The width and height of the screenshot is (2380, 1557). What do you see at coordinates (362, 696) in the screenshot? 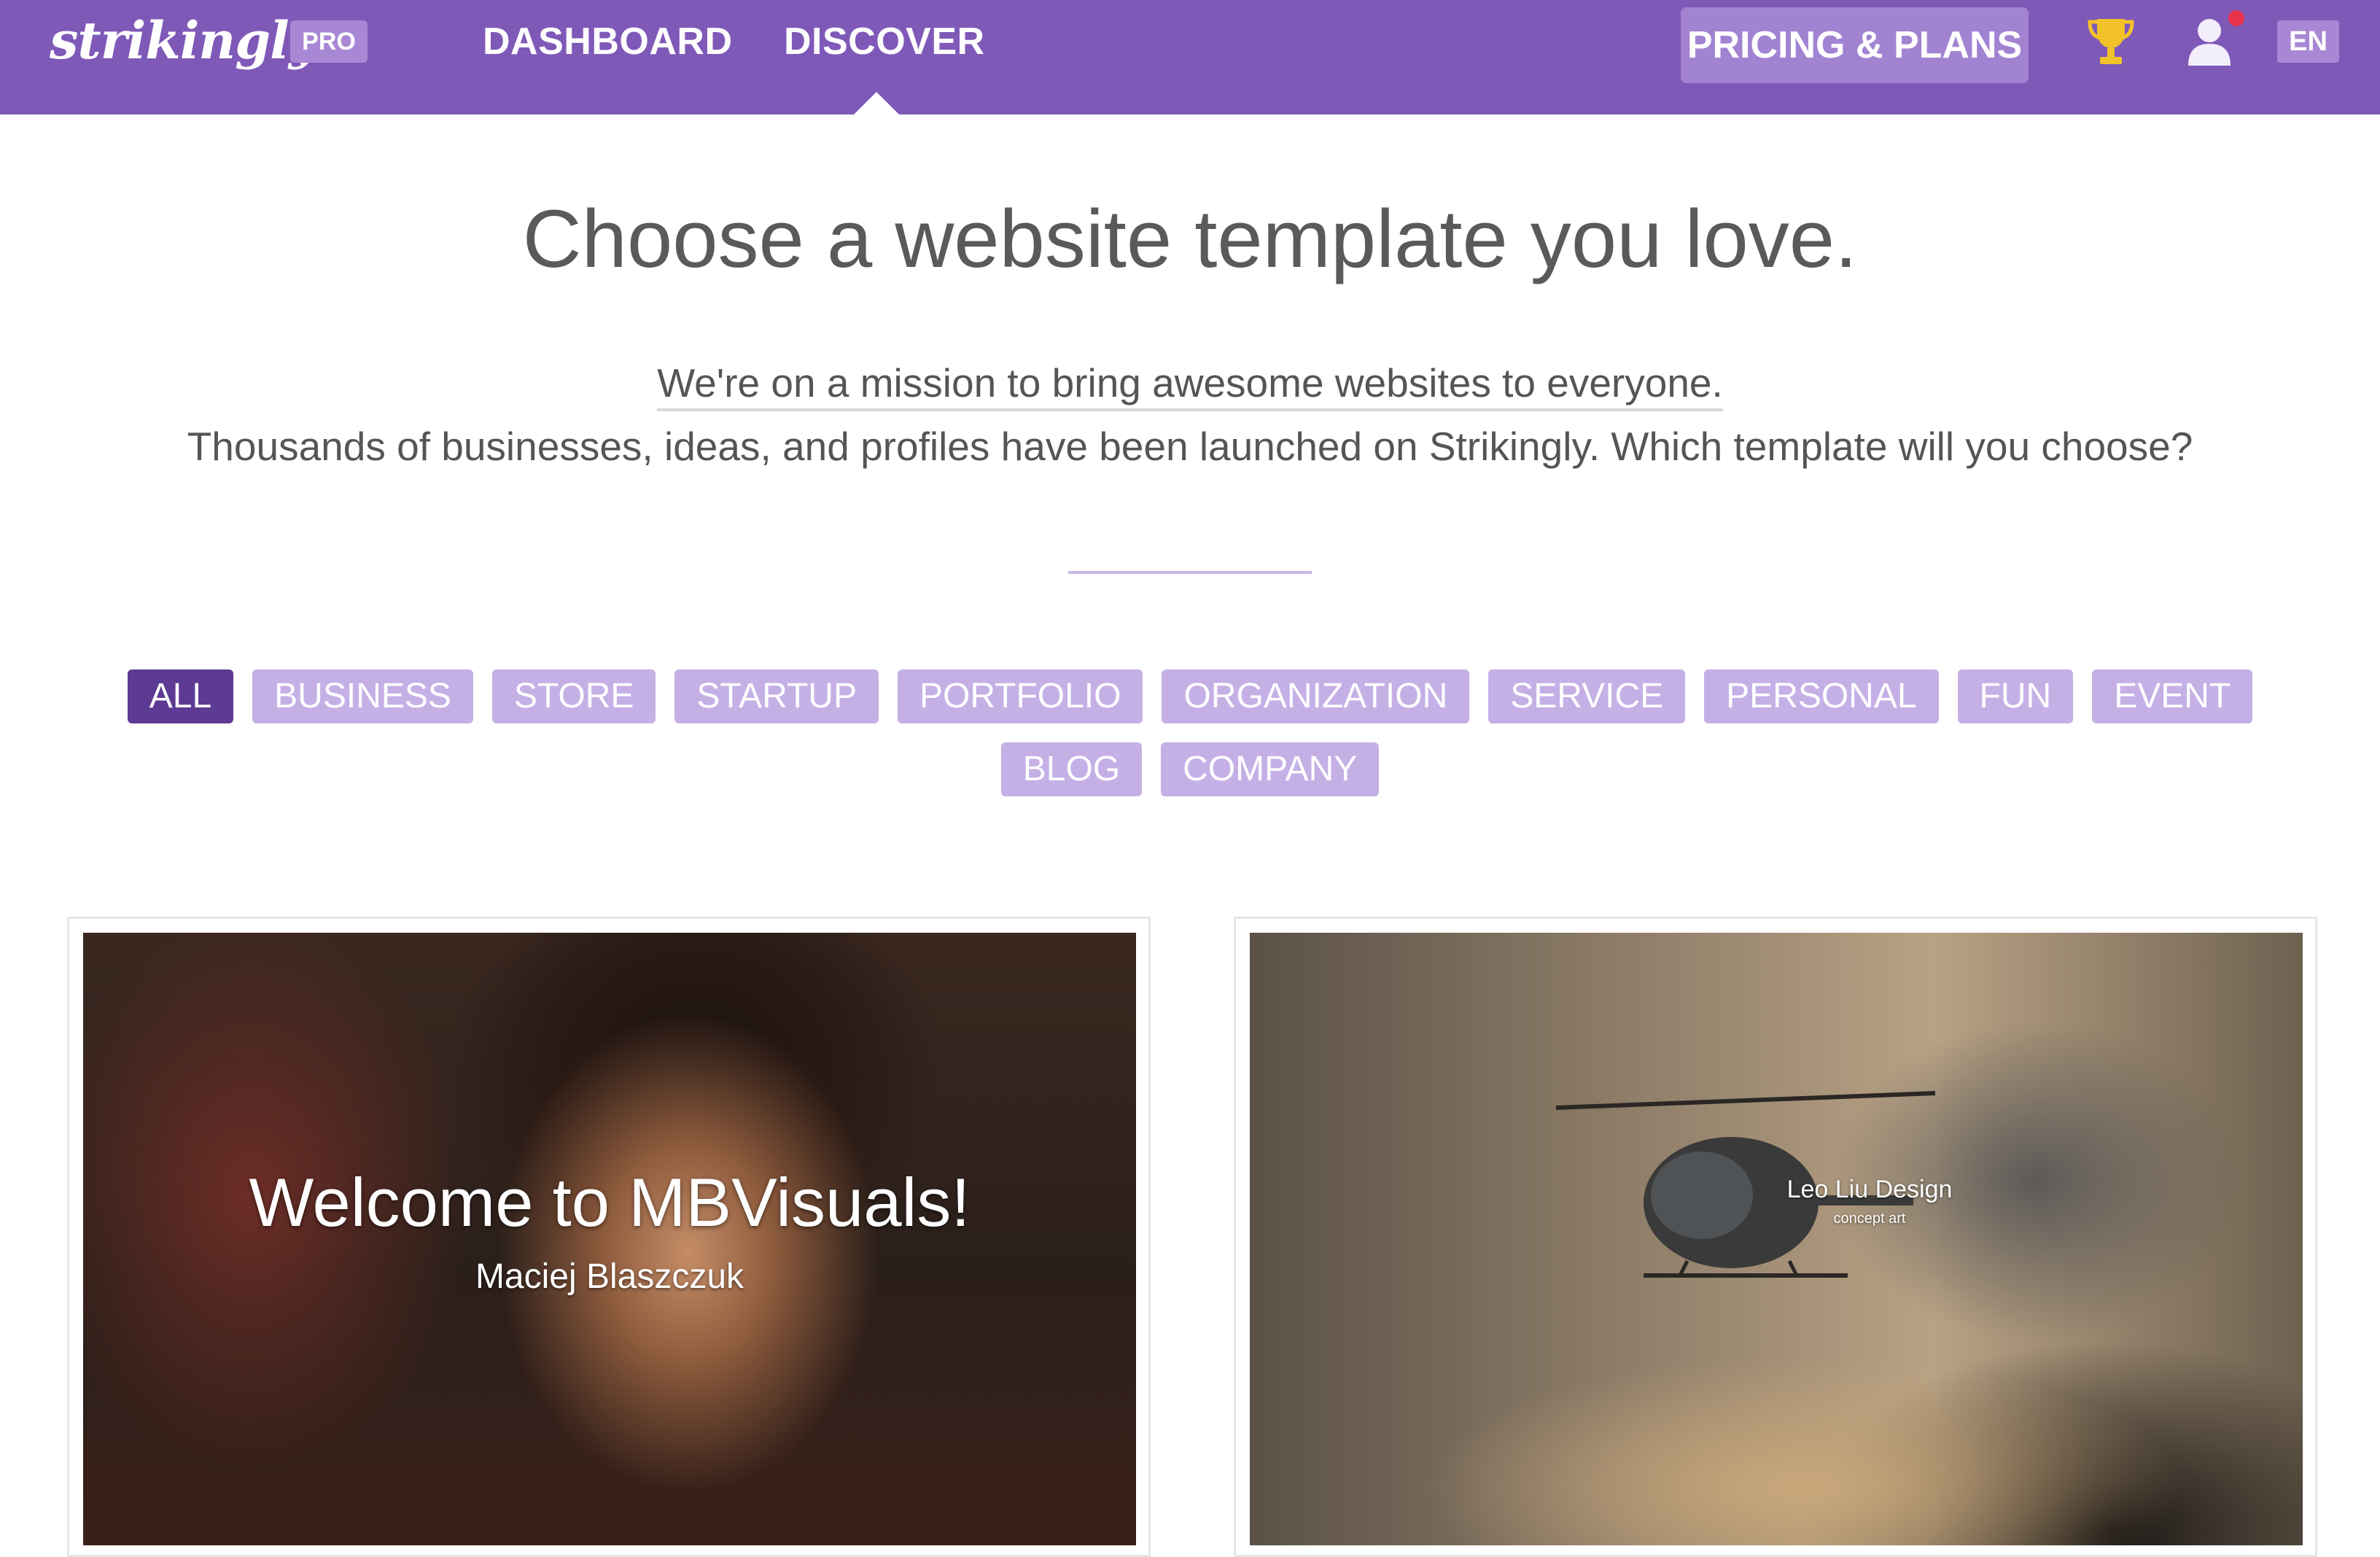
I see `filter-business: BUSINESS` at bounding box center [362, 696].